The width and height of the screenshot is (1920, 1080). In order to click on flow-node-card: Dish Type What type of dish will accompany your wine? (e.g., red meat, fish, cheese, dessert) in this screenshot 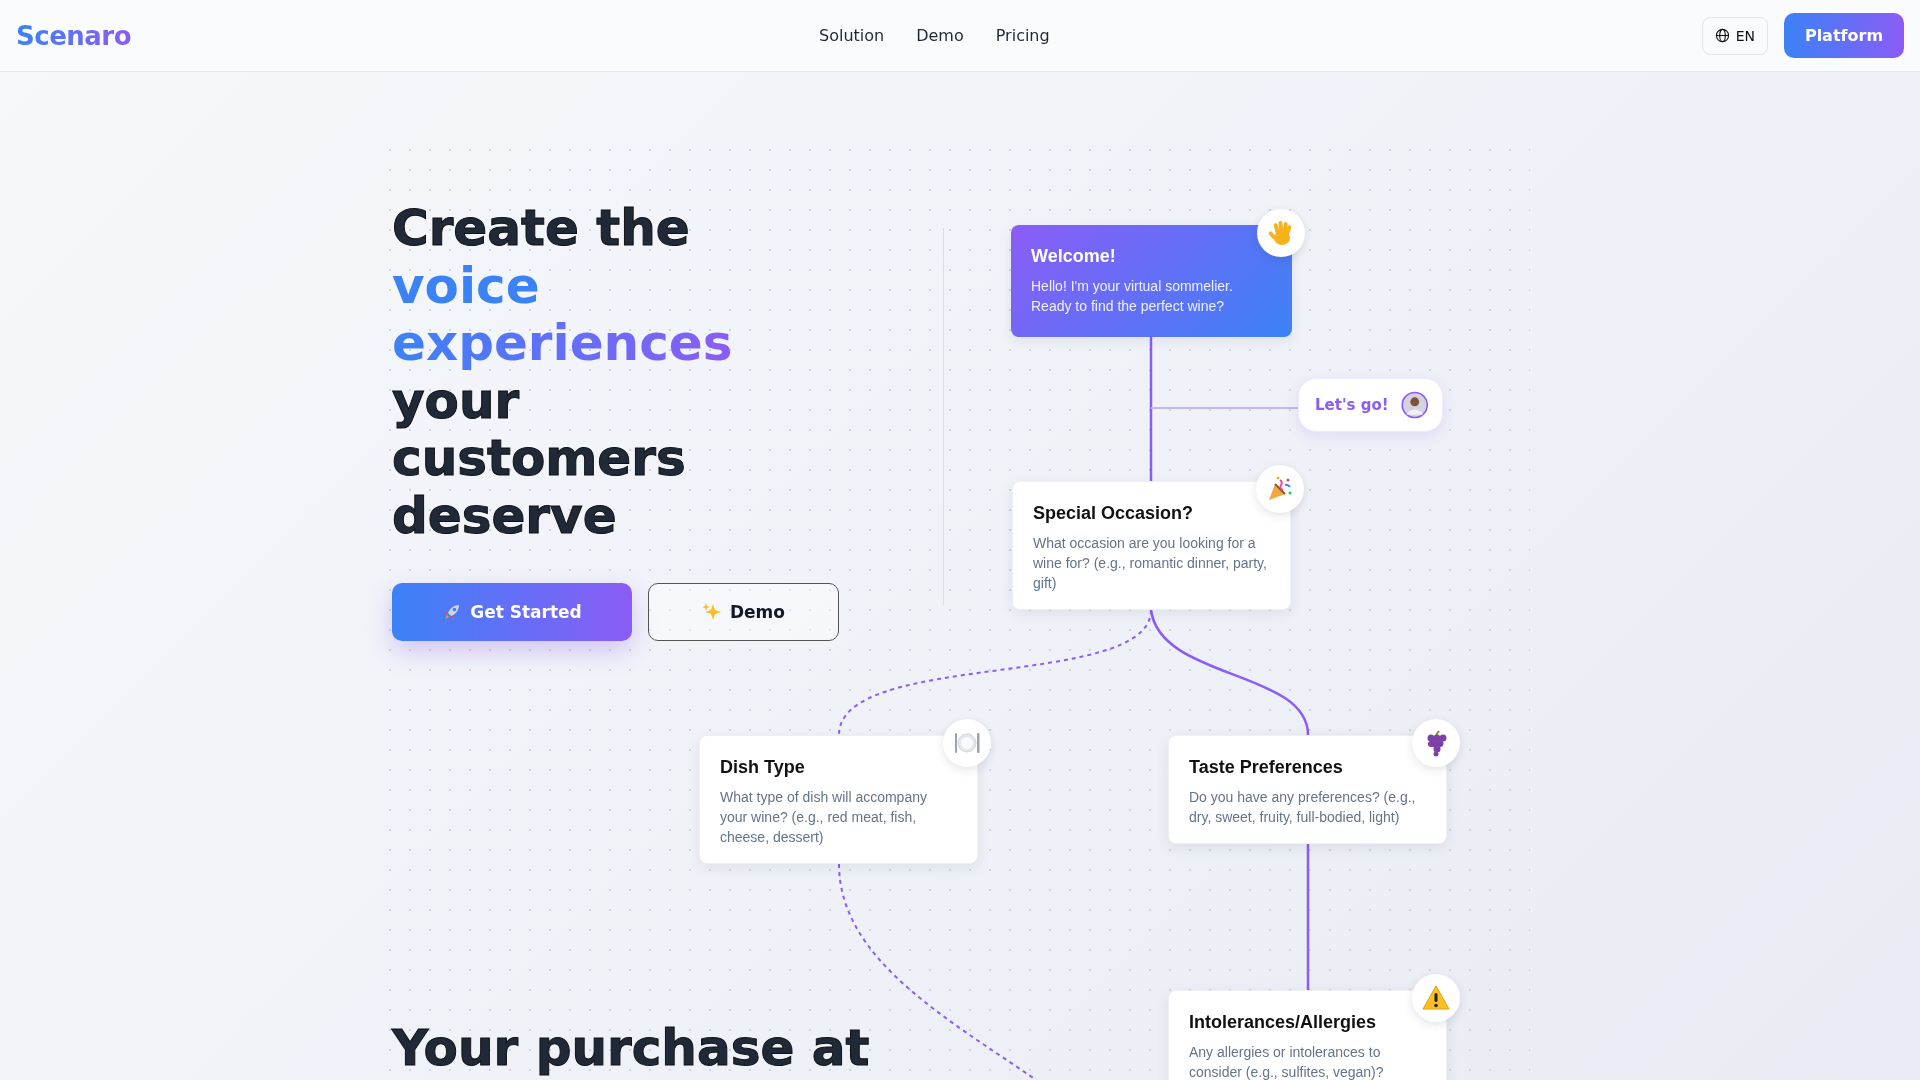, I will do `click(838, 799)`.